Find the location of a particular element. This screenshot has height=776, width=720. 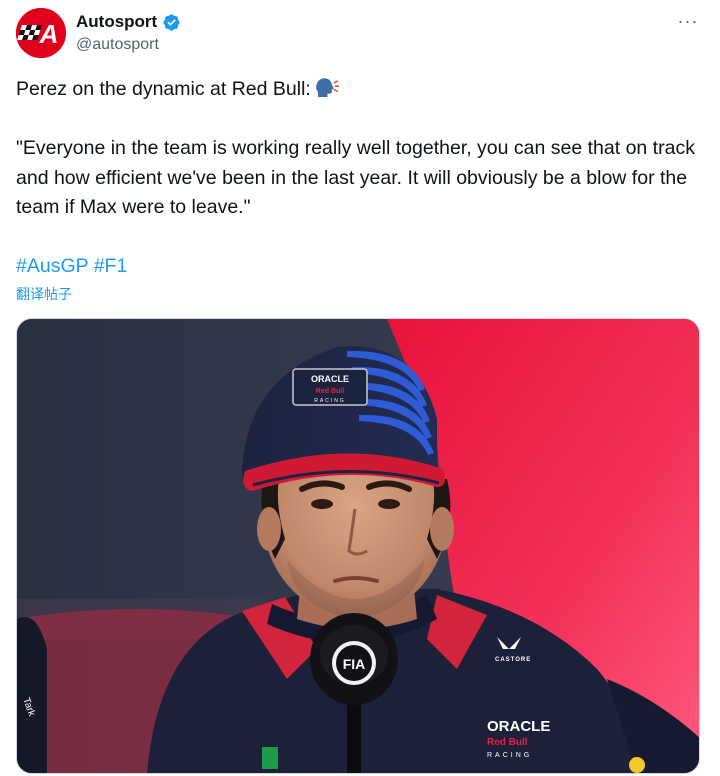

translate-post-link: 翻译帖子 is located at coordinates (44, 294).